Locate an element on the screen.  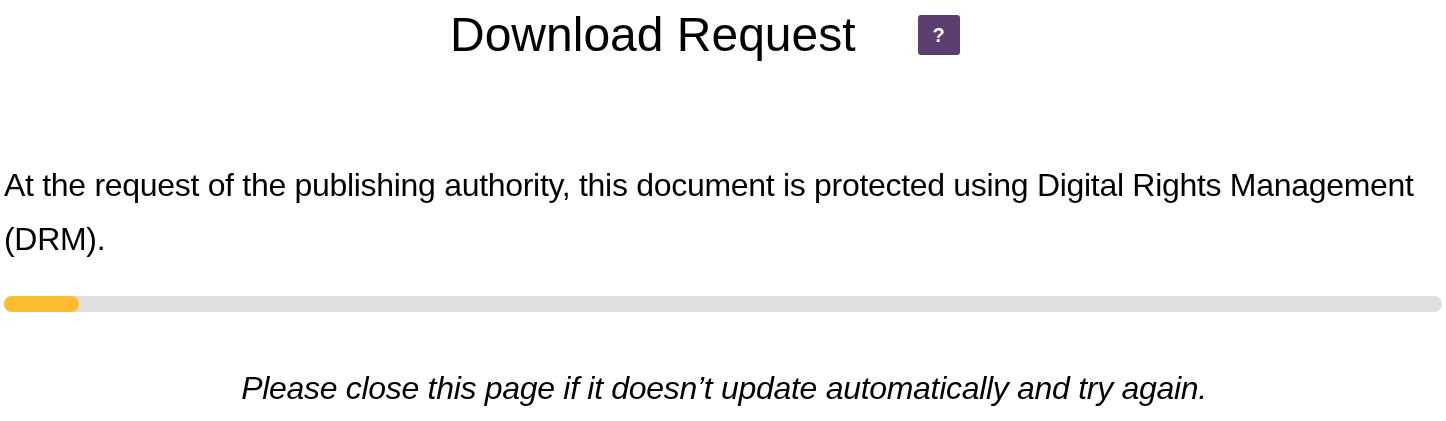
page-title: Download Request is located at coordinates (653, 35).